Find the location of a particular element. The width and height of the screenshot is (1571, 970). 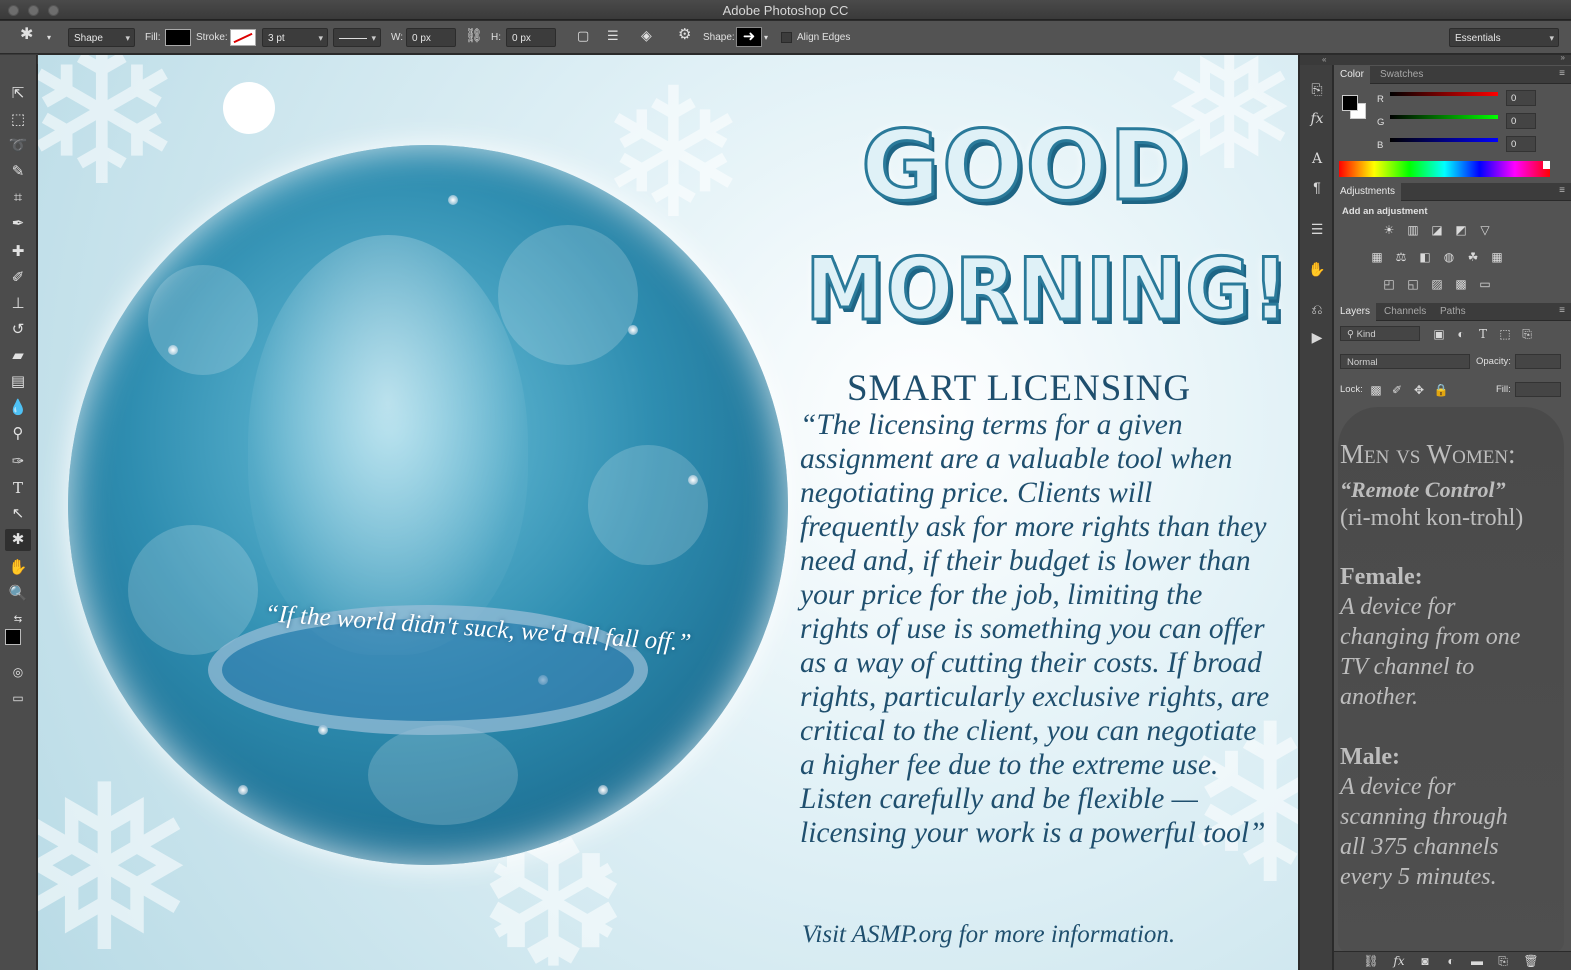

properties-panel-icon: ☰ is located at coordinates (1317, 229).